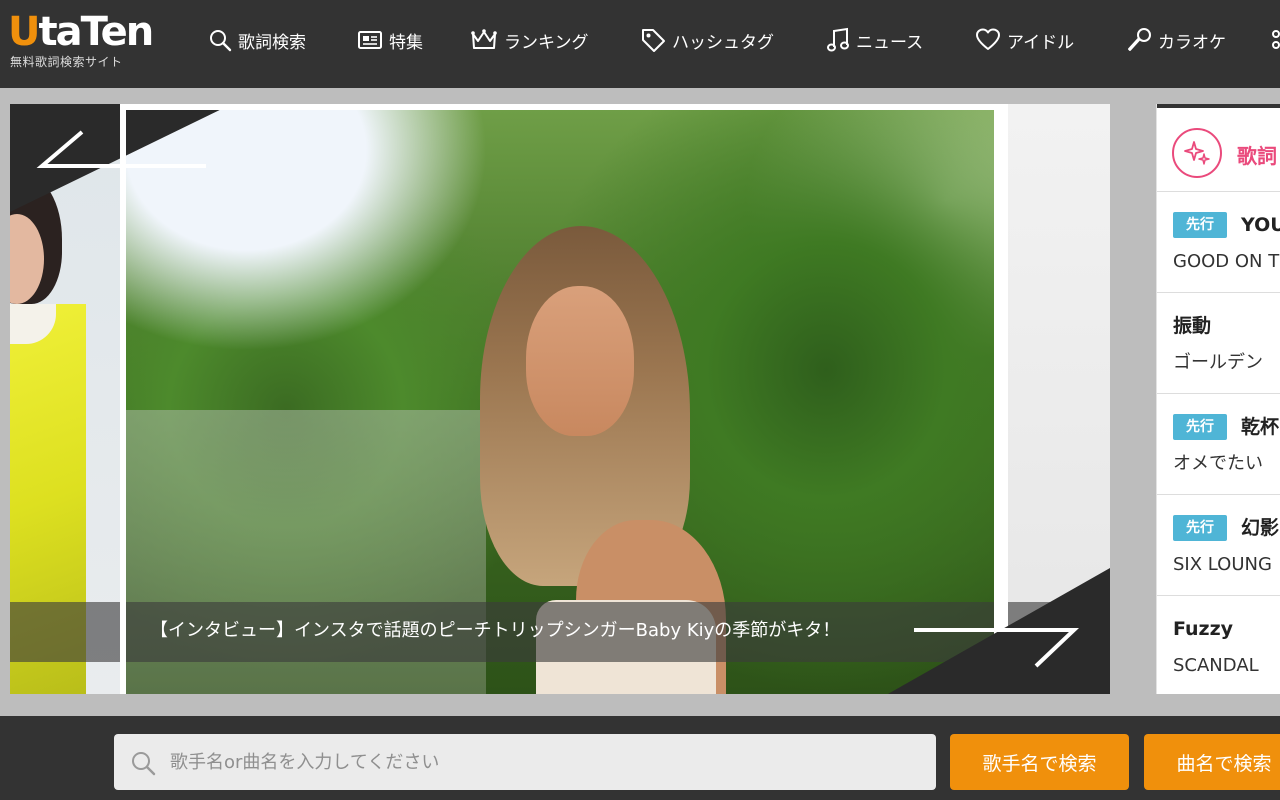 Image resolution: width=1280 pixels, height=800 pixels. I want to click on nav-label: ニュース, so click(890, 42).